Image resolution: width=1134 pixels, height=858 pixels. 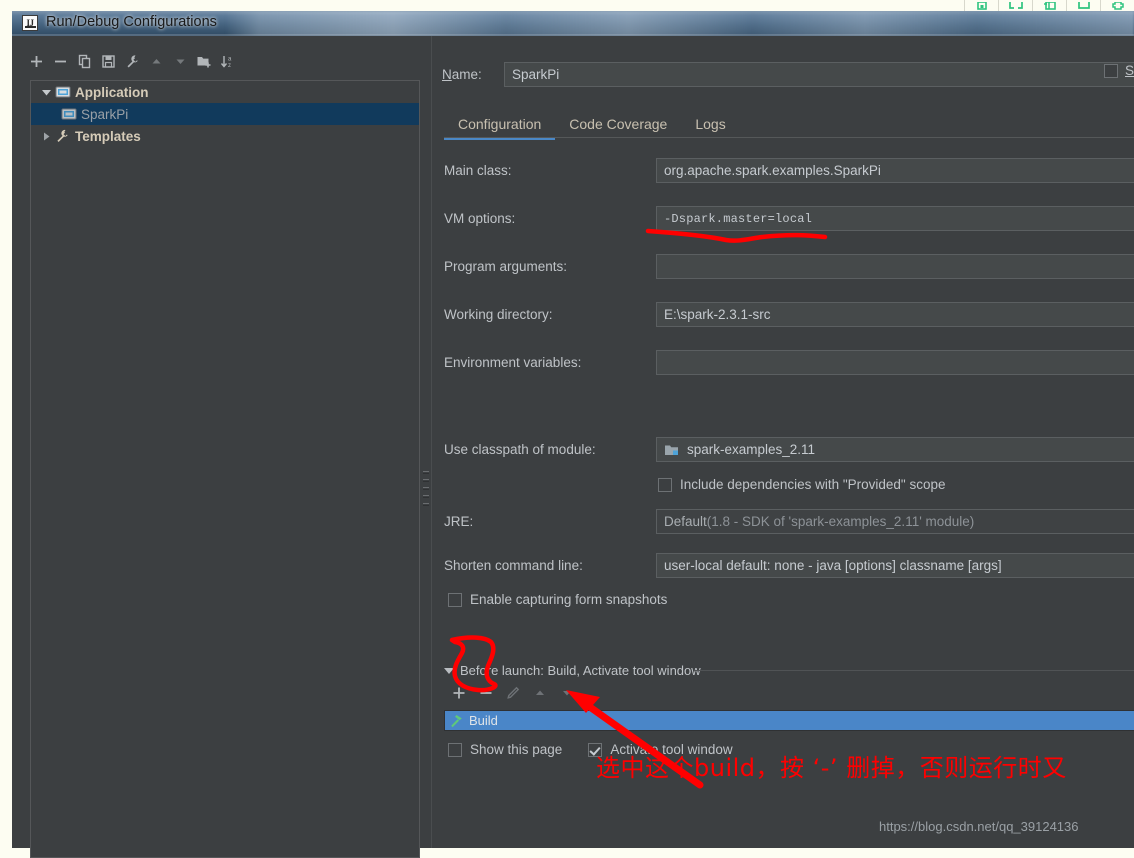 I want to click on share-checkbox-row: Sh, so click(x=1119, y=70).